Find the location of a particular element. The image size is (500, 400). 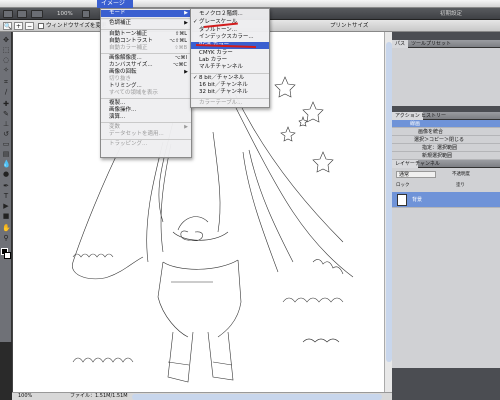

menu-item-label: 切り抜き is located at coordinates (120, 79).